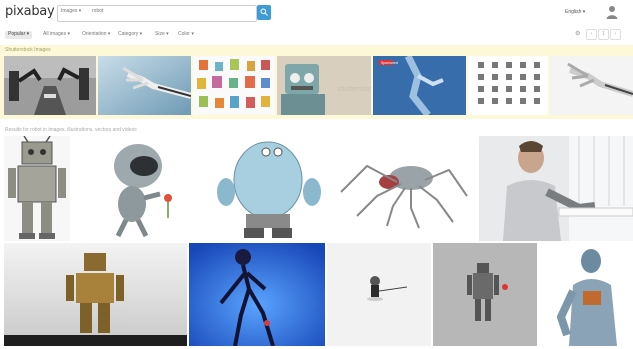 This screenshot has width=633, height=349. Describe the element at coordinates (266, 188) in the screenshot. I see `result-image-blue-robot` at that location.